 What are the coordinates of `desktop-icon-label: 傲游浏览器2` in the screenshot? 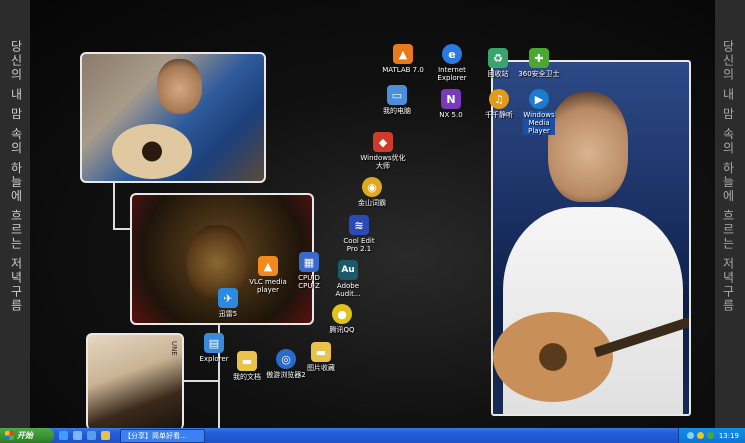 It's located at (286, 375).